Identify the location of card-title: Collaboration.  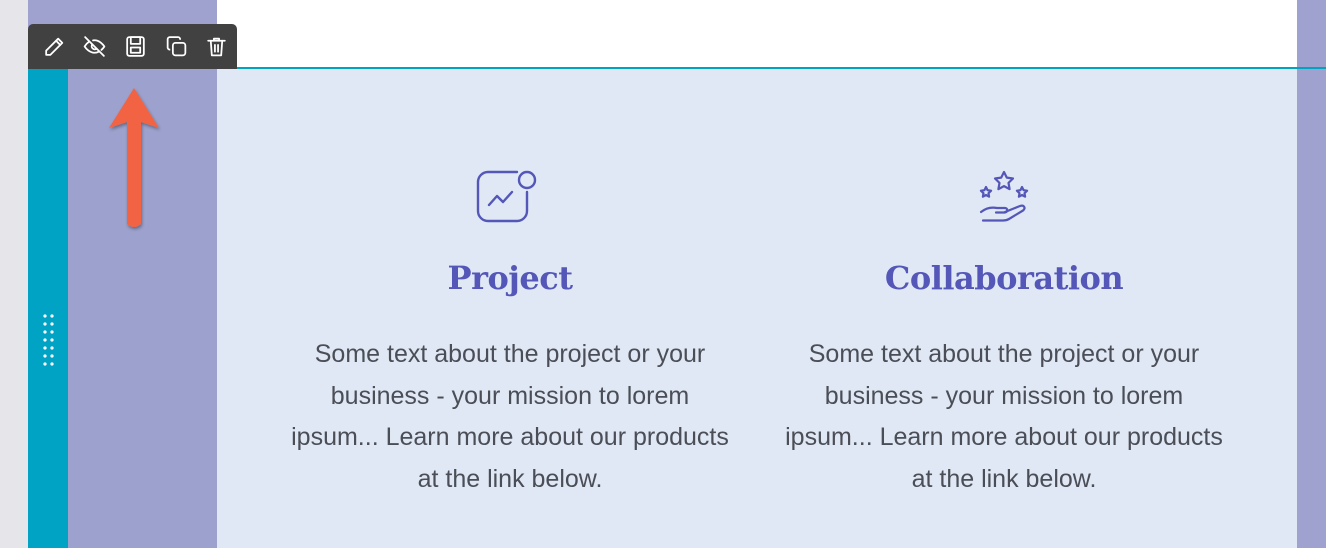
(1004, 278).